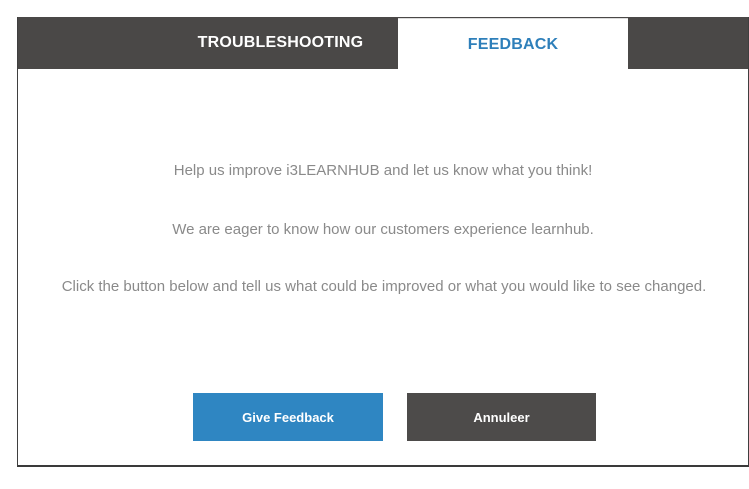 The image size is (749, 489). I want to click on tab-troubleshooting: TROUBLESHOOTING, so click(280, 43).